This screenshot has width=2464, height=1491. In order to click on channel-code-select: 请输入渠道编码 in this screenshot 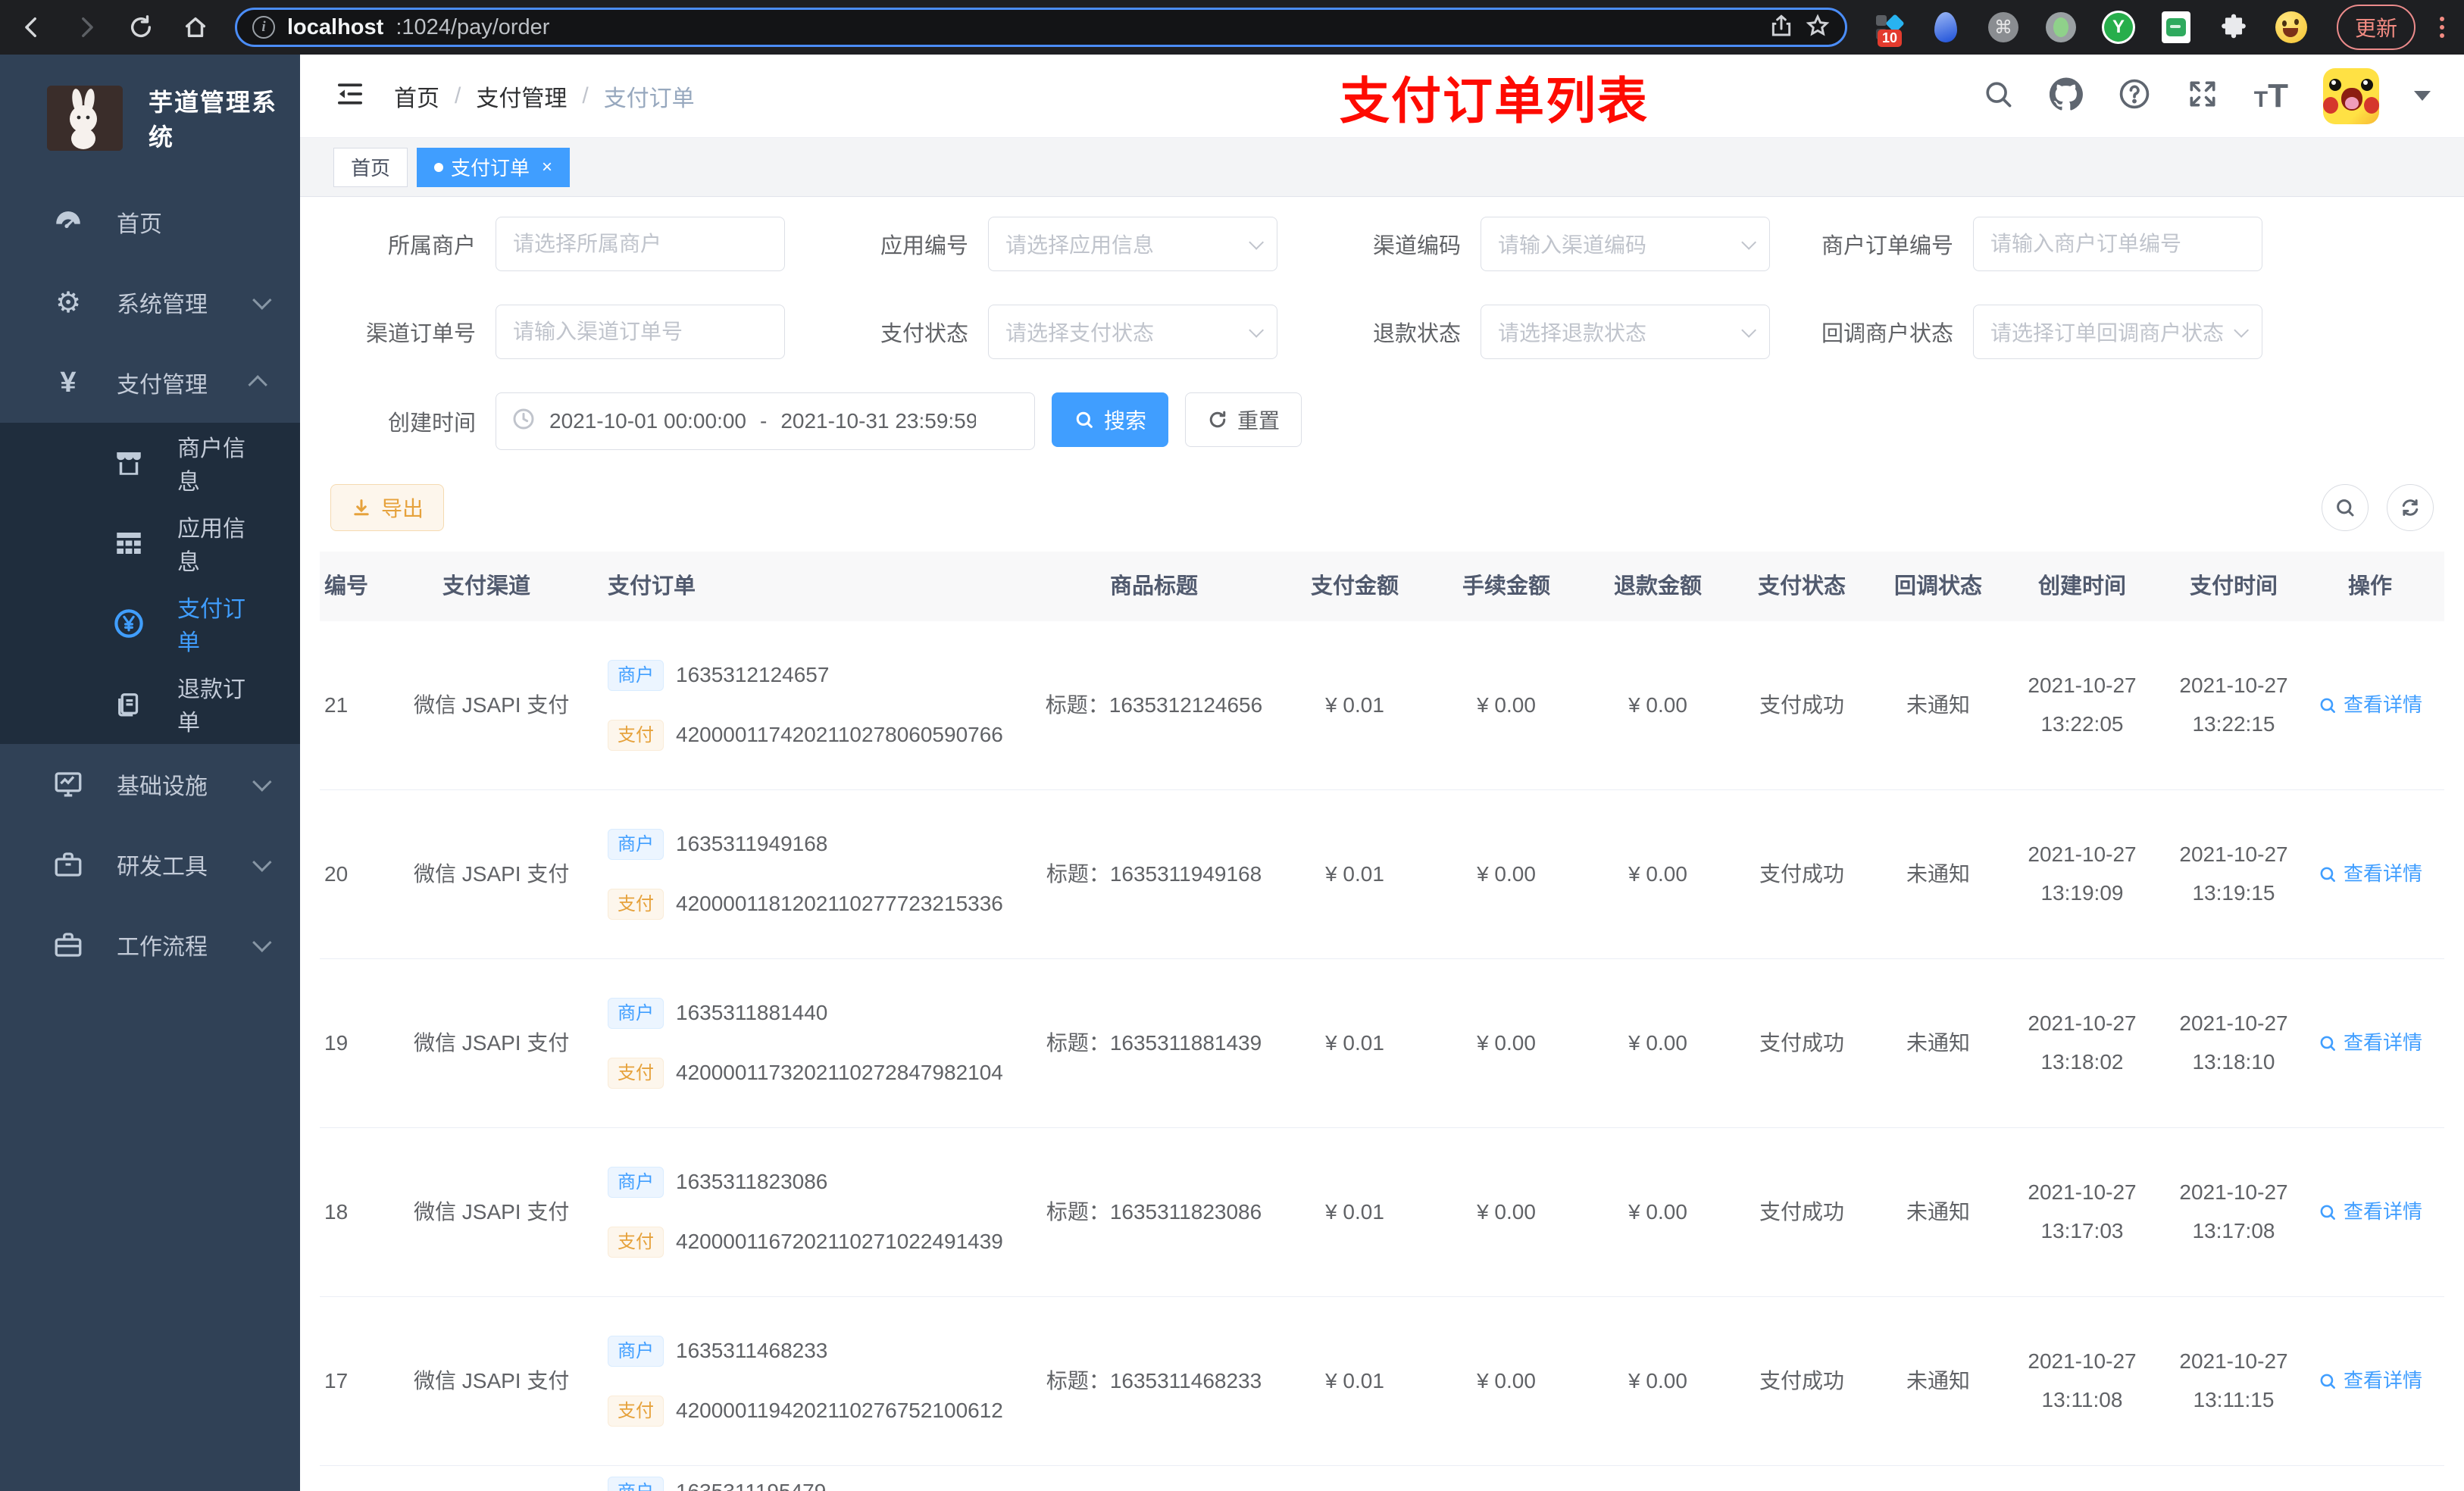, I will do `click(1625, 244)`.